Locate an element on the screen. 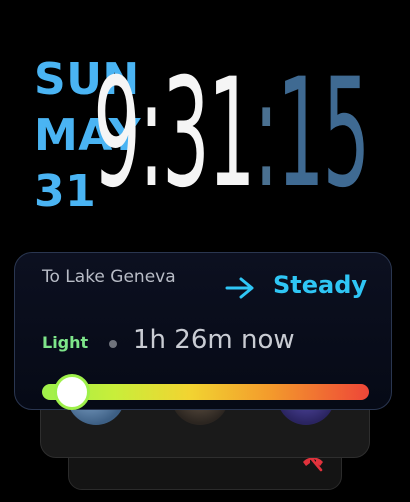 This screenshot has width=410, height=502. arrow-right-icon is located at coordinates (239, 288).